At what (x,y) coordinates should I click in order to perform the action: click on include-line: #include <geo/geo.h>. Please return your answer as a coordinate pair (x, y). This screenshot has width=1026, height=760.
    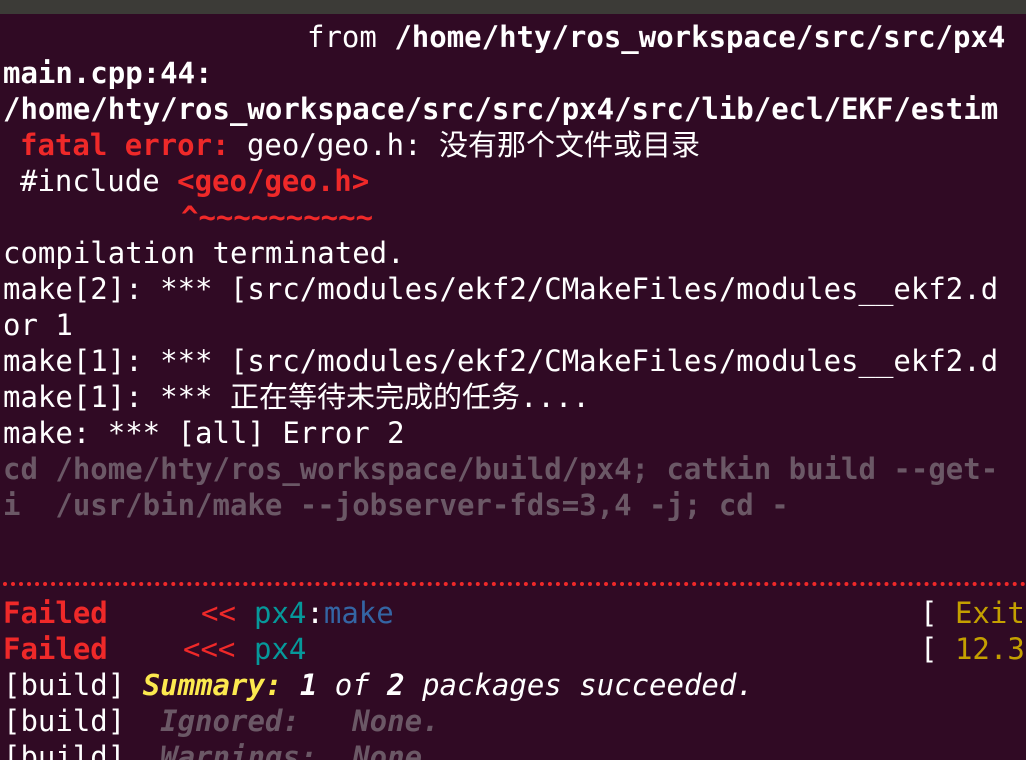
    Looking at the image, I should click on (194, 181).